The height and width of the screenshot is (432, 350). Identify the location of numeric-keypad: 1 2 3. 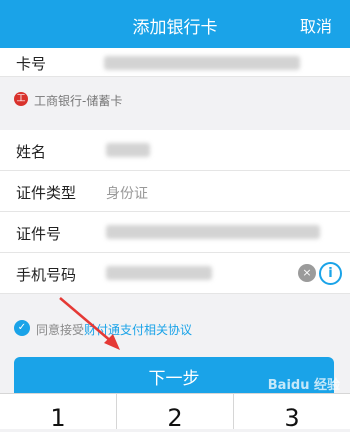
(175, 412).